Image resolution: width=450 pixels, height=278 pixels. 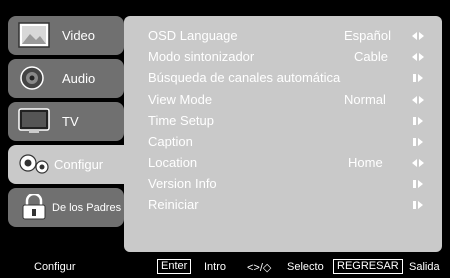 I want to click on speaker-icon, so click(x=32, y=78).